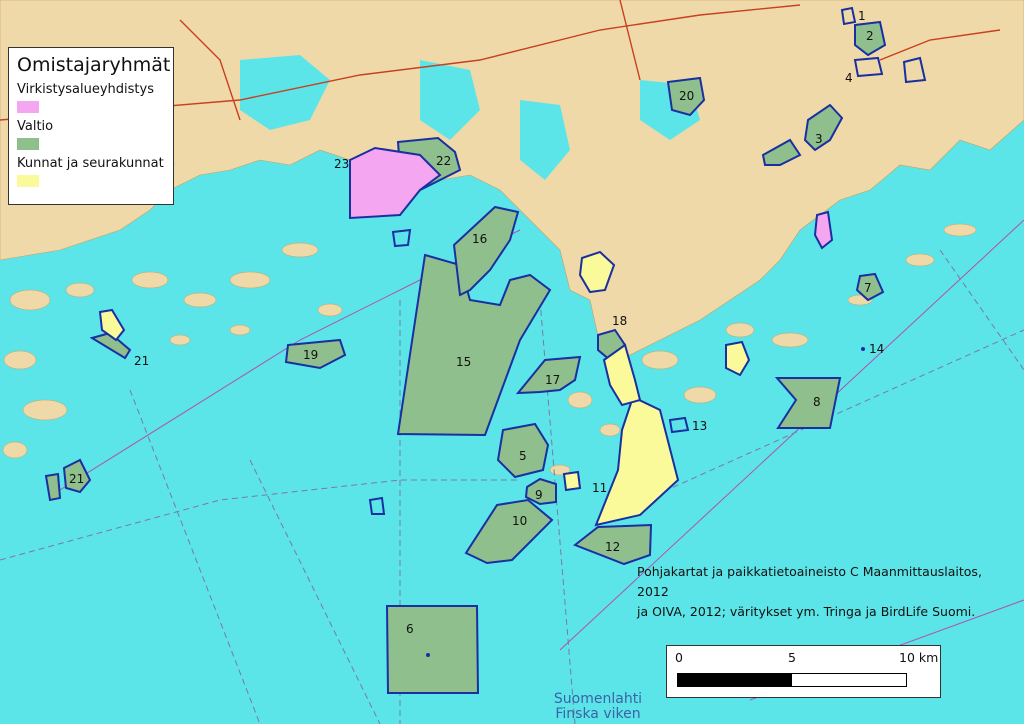  I want to click on area-label: 19, so click(310, 355).